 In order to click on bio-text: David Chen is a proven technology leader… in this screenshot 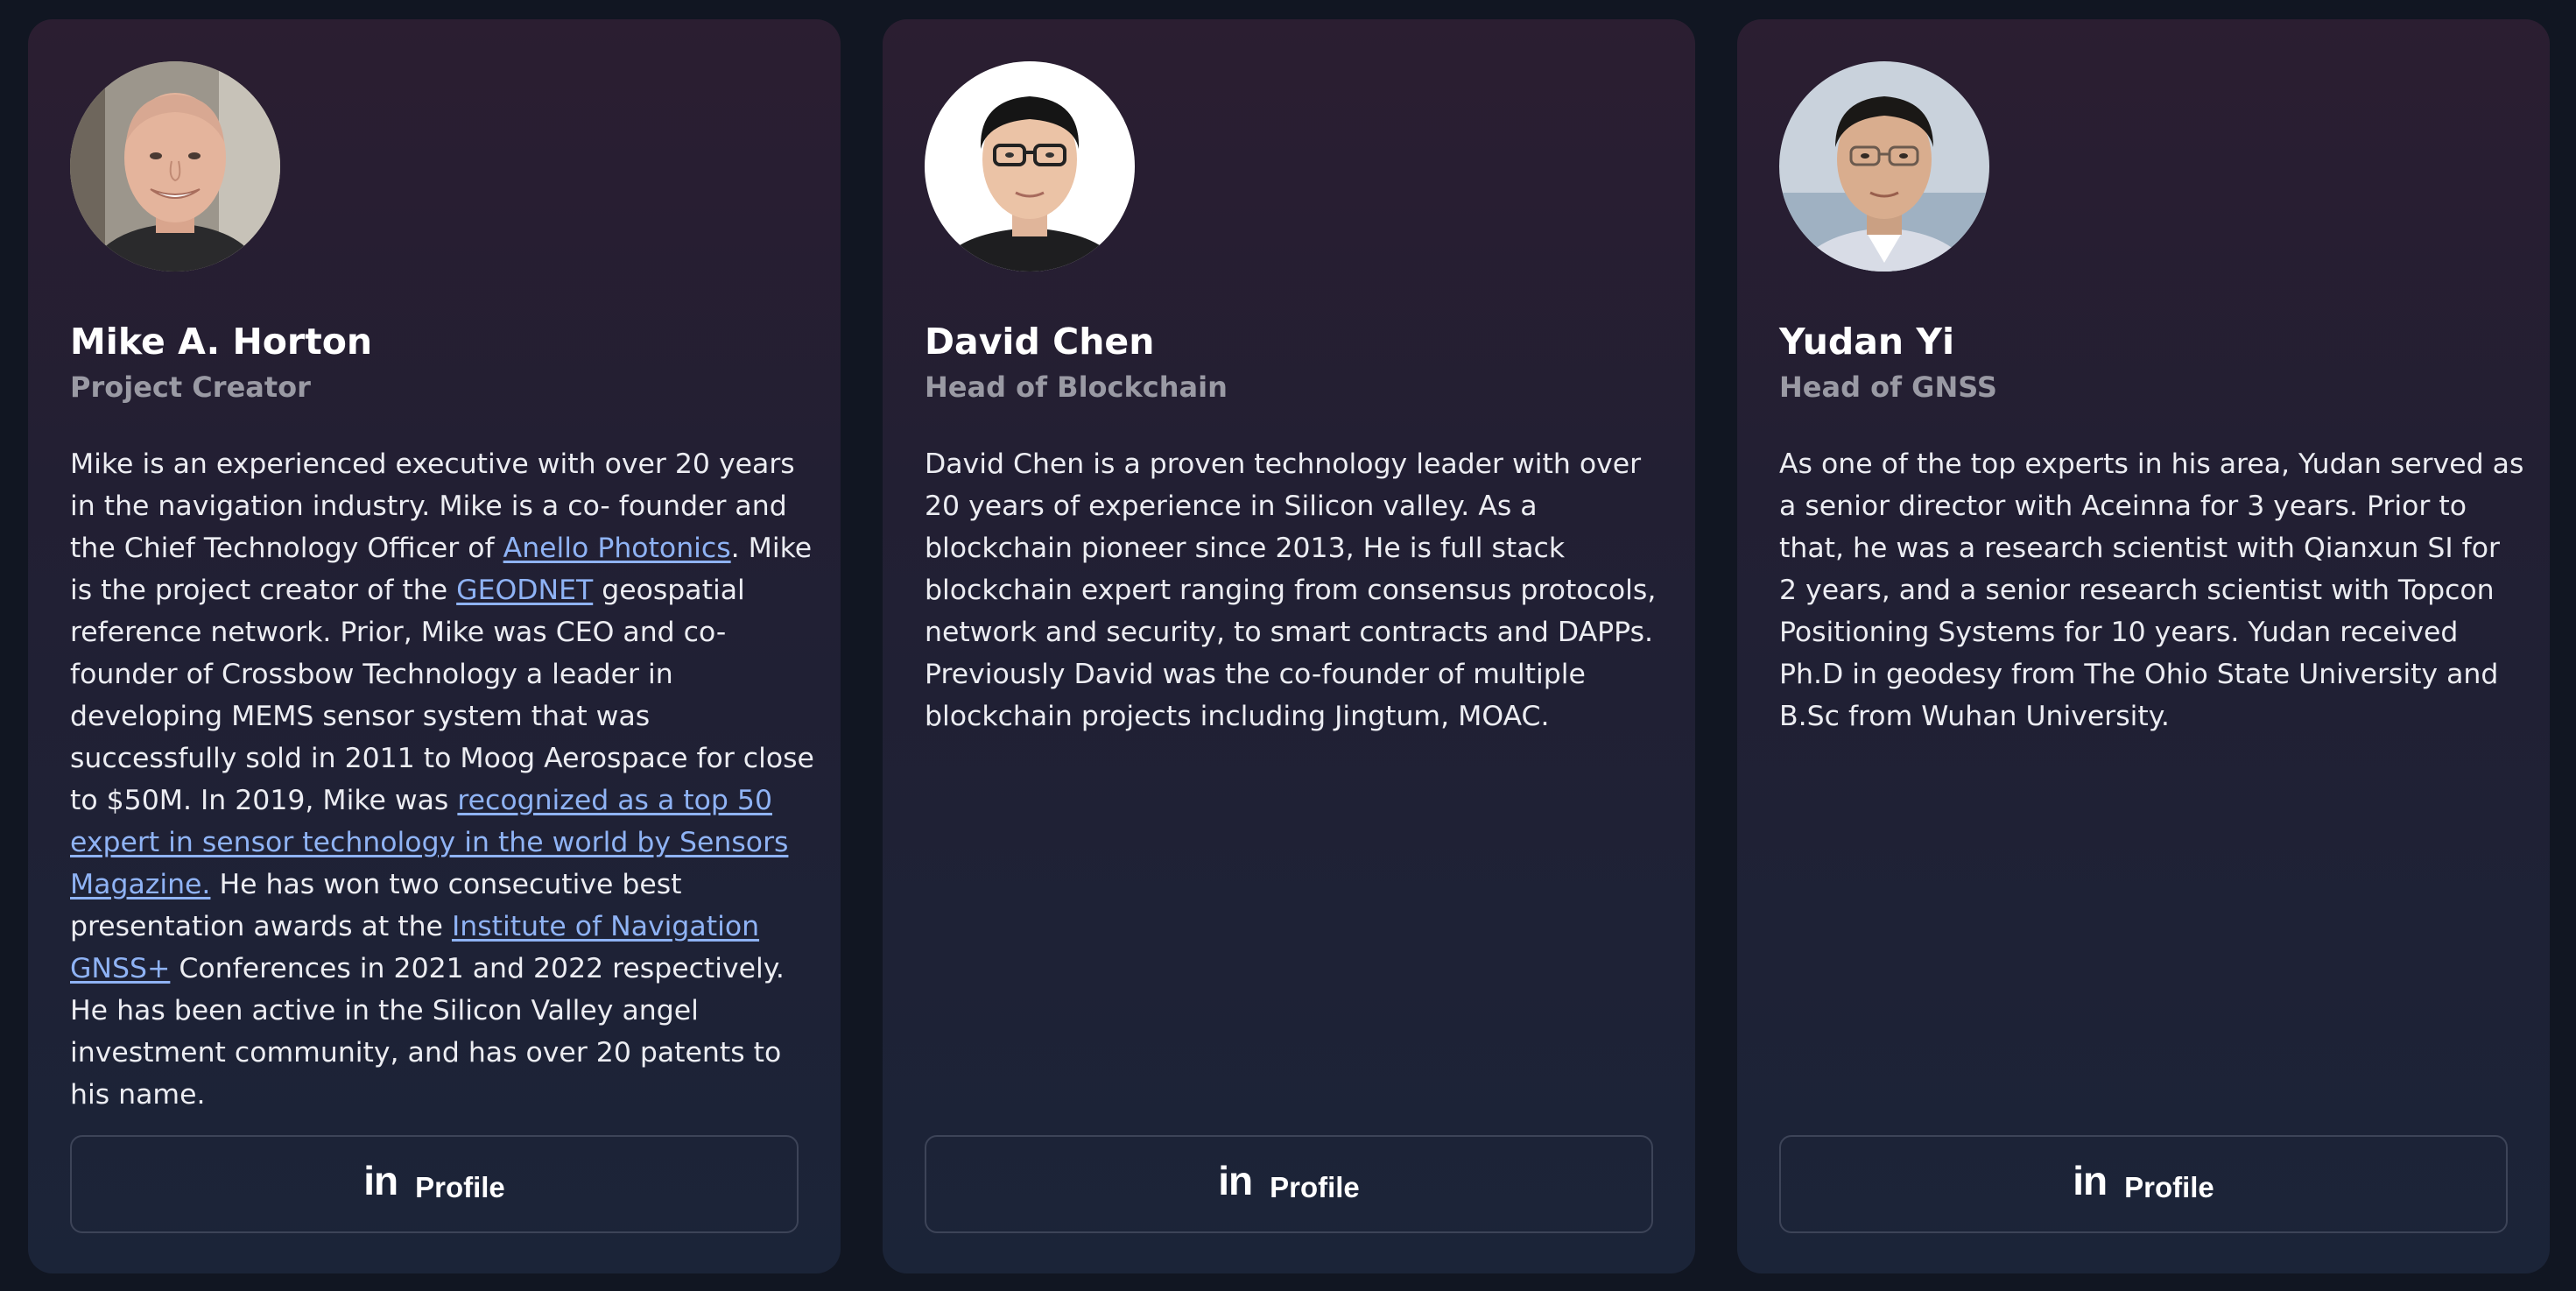, I will do `click(1291, 590)`.